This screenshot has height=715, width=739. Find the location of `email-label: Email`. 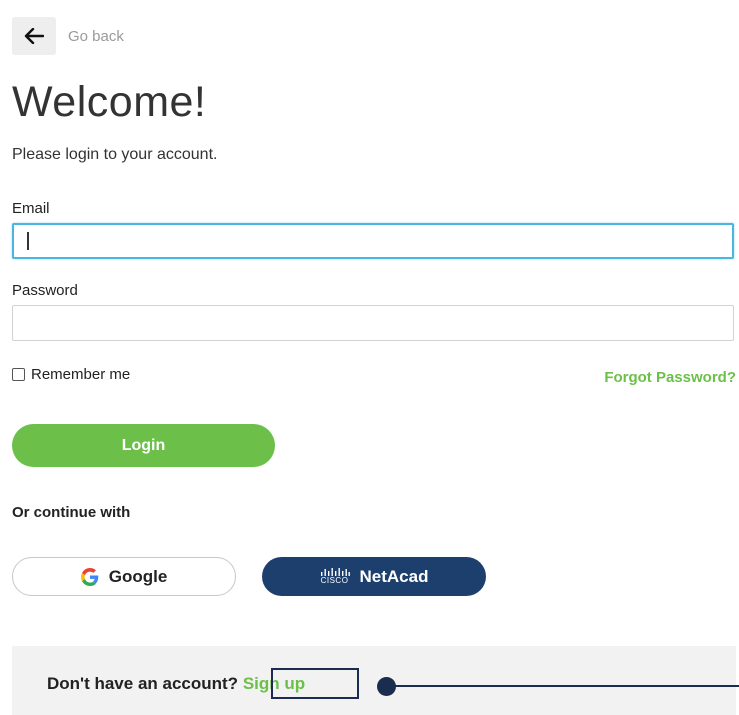

email-label: Email is located at coordinates (31, 208).